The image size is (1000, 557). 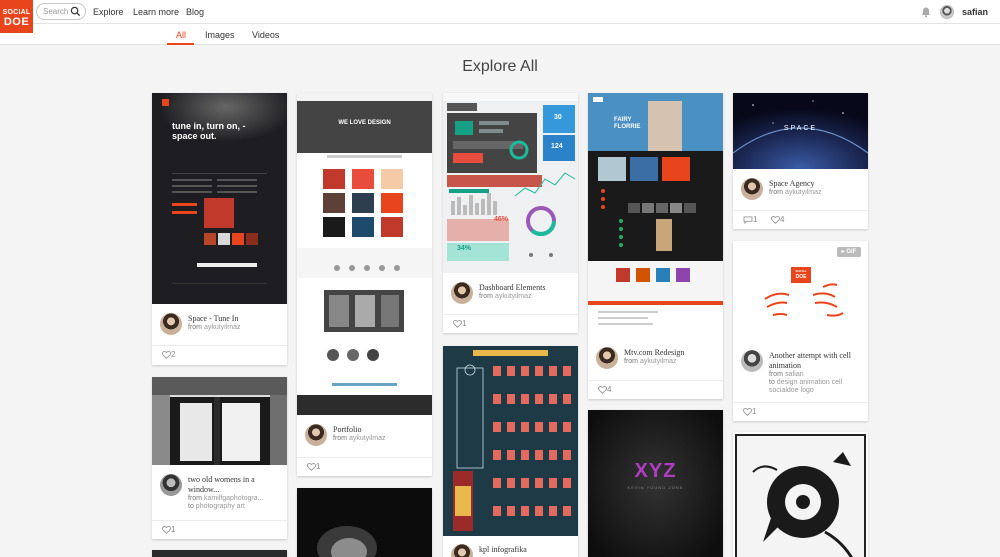 What do you see at coordinates (156, 12) in the screenshot?
I see `nav-learn-more: Learn more` at bounding box center [156, 12].